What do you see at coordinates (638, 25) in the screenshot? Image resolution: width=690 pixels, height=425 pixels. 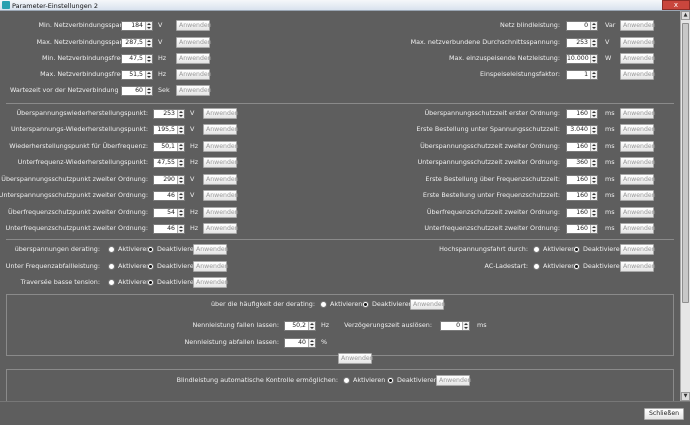 I see `top-right-0-apply-button: Anwenden` at bounding box center [638, 25].